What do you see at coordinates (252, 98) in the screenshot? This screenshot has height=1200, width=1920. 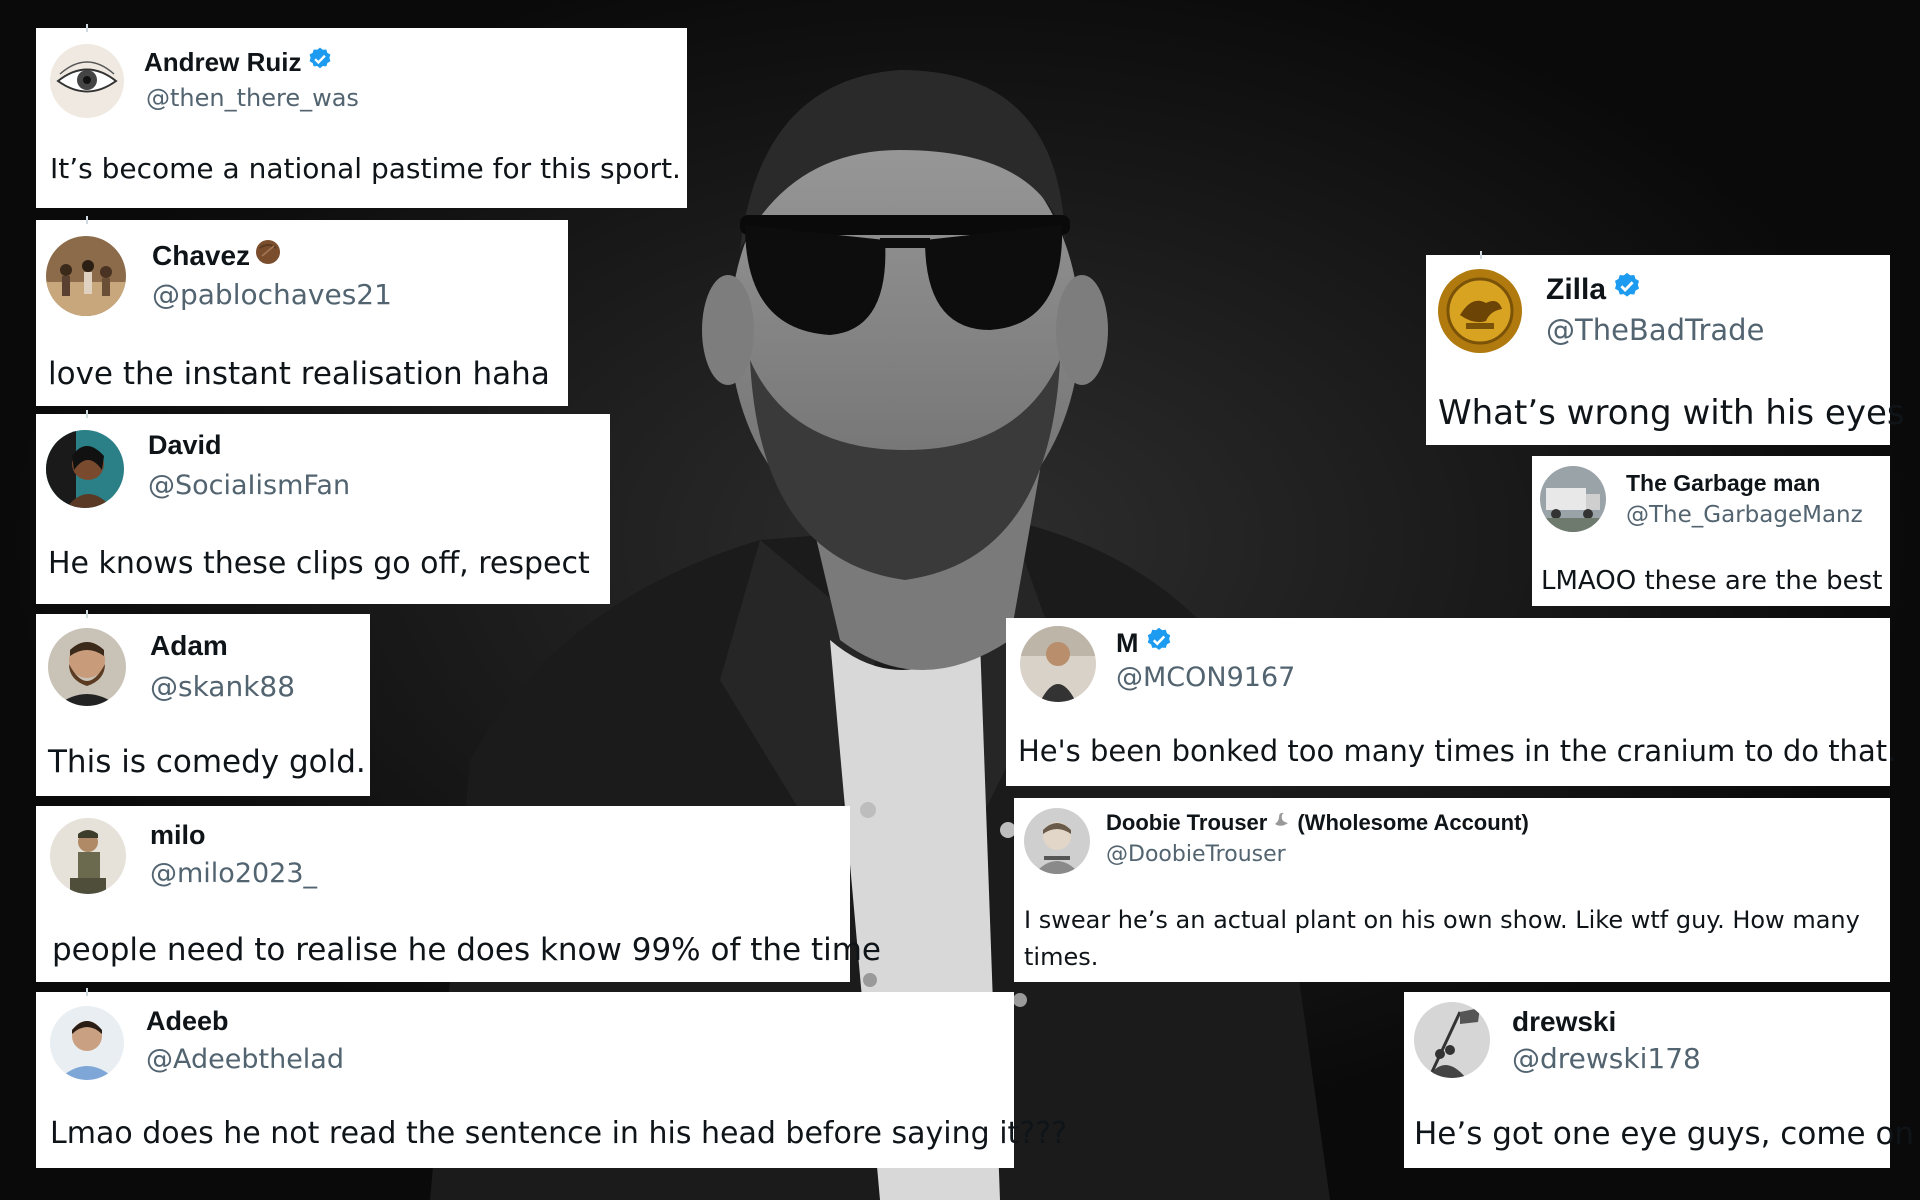 I see `user-handle: @then_there_was` at bounding box center [252, 98].